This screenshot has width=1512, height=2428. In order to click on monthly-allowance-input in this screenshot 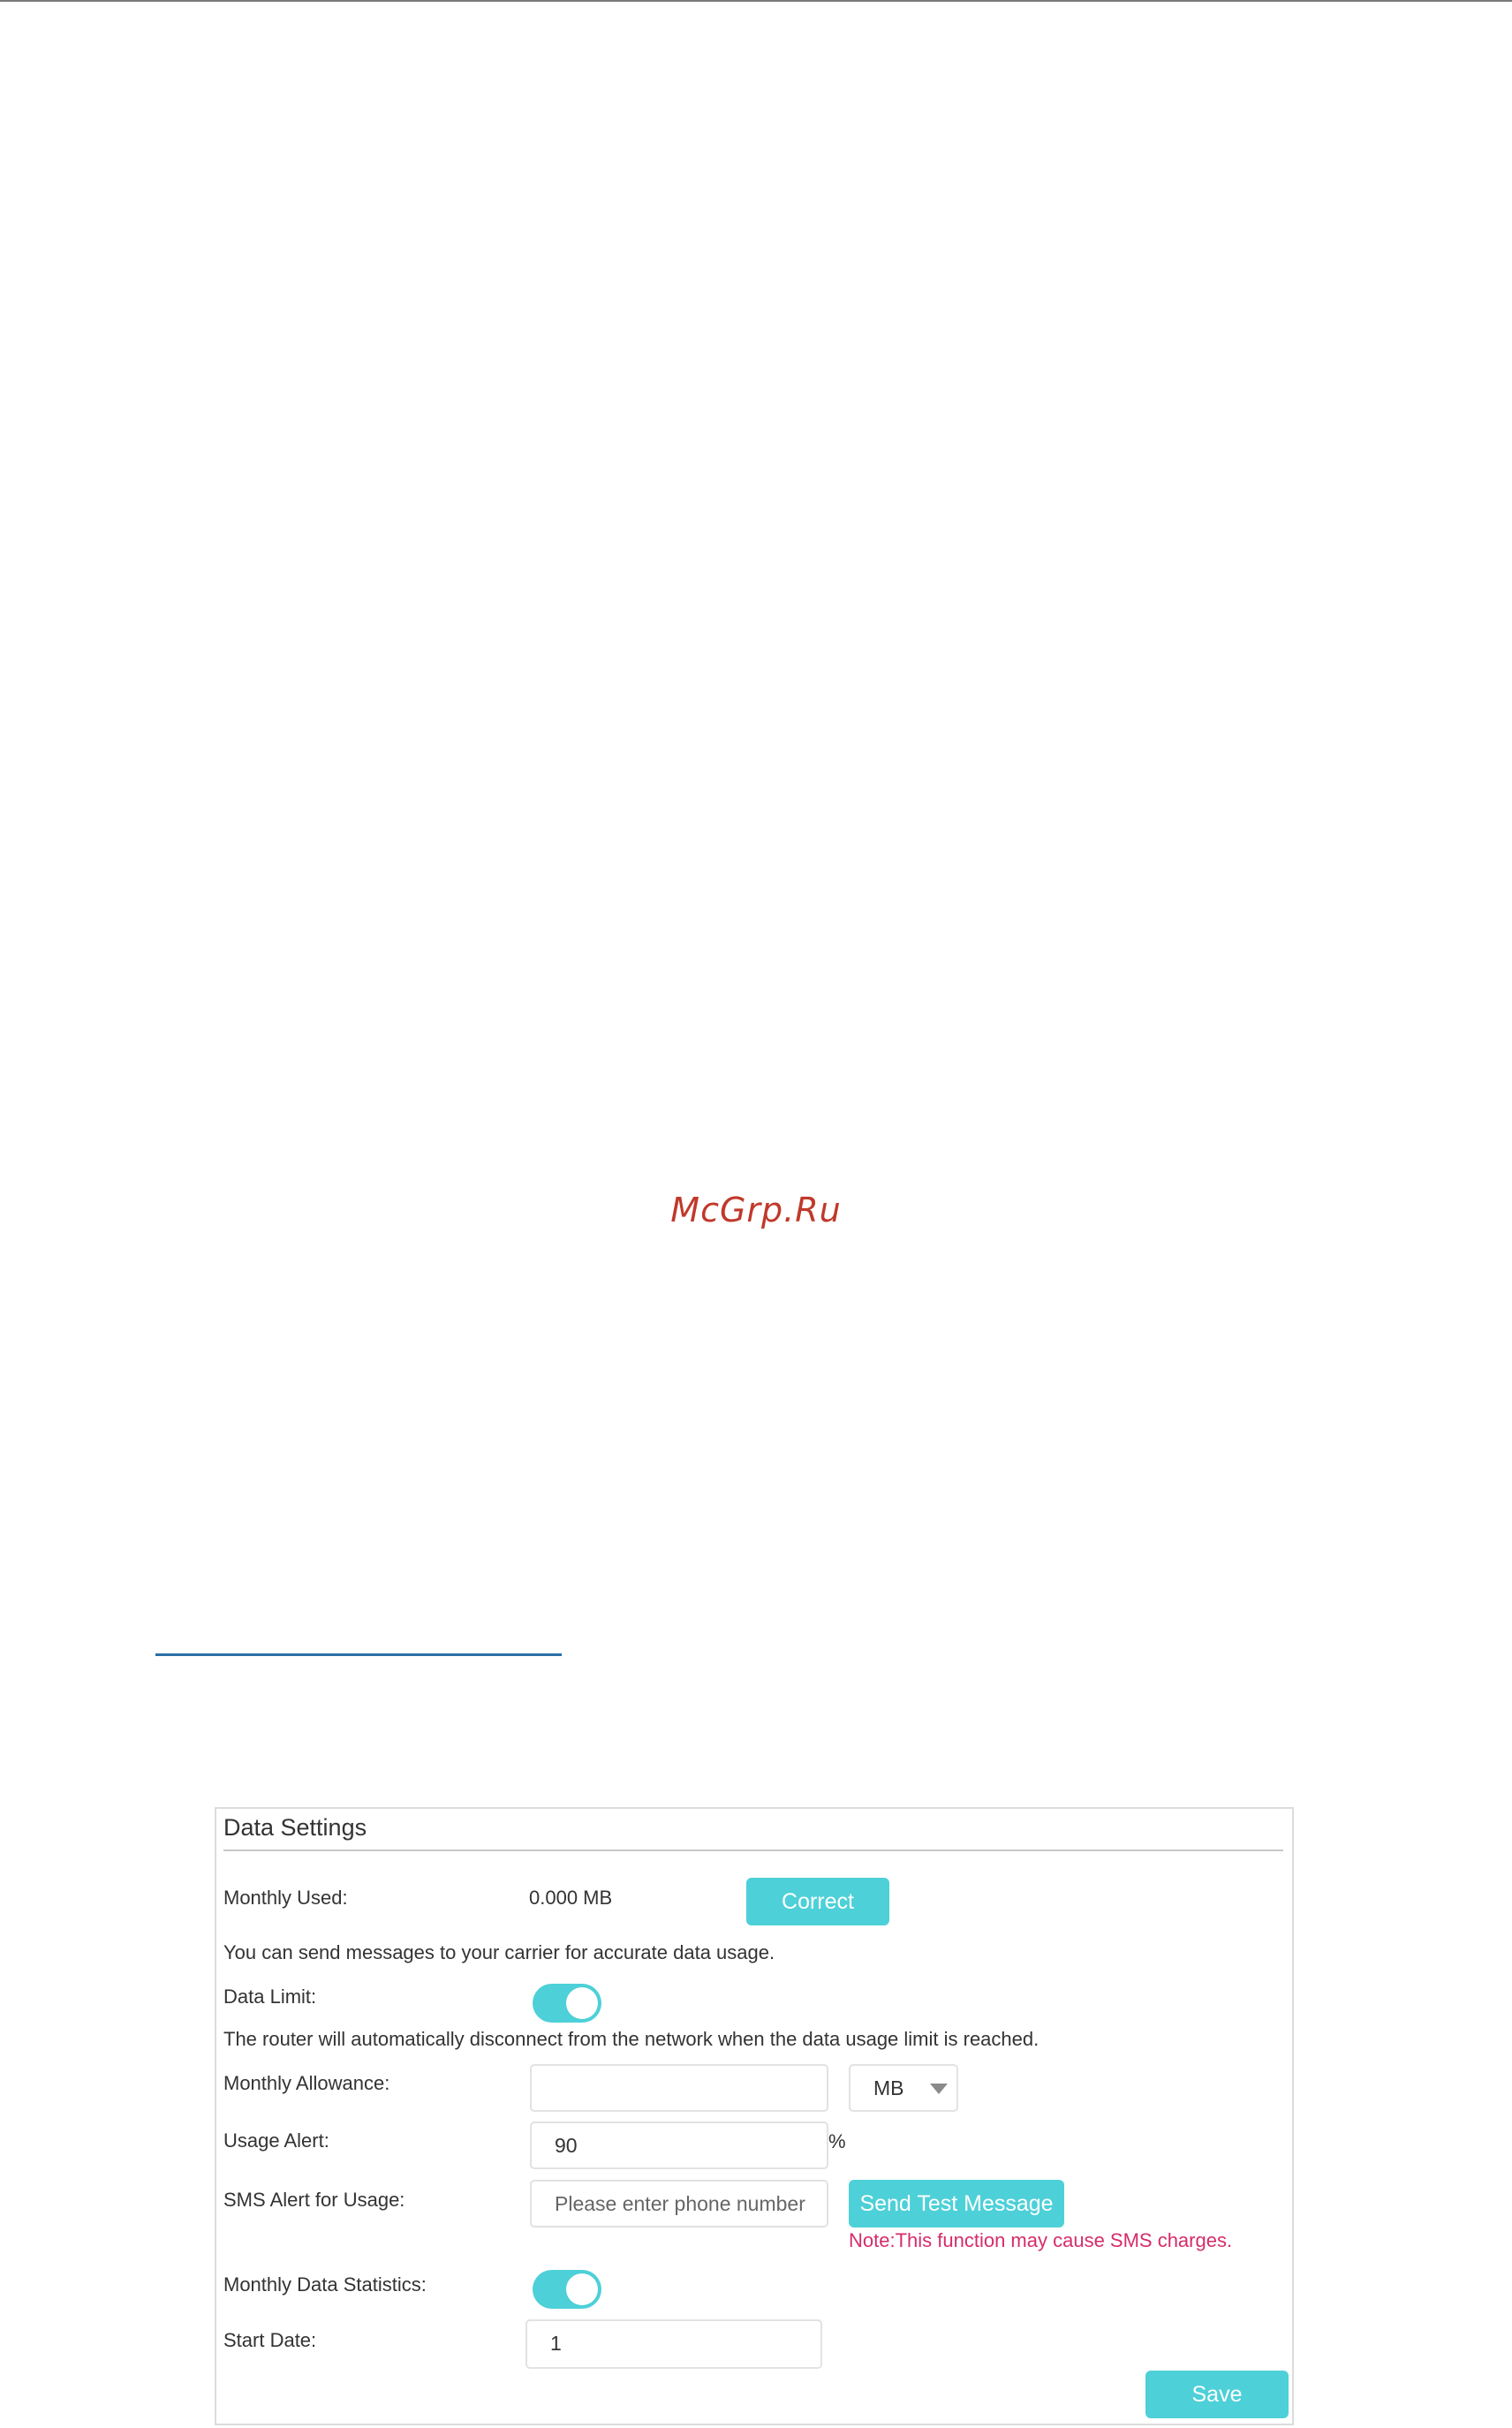, I will do `click(679, 2088)`.